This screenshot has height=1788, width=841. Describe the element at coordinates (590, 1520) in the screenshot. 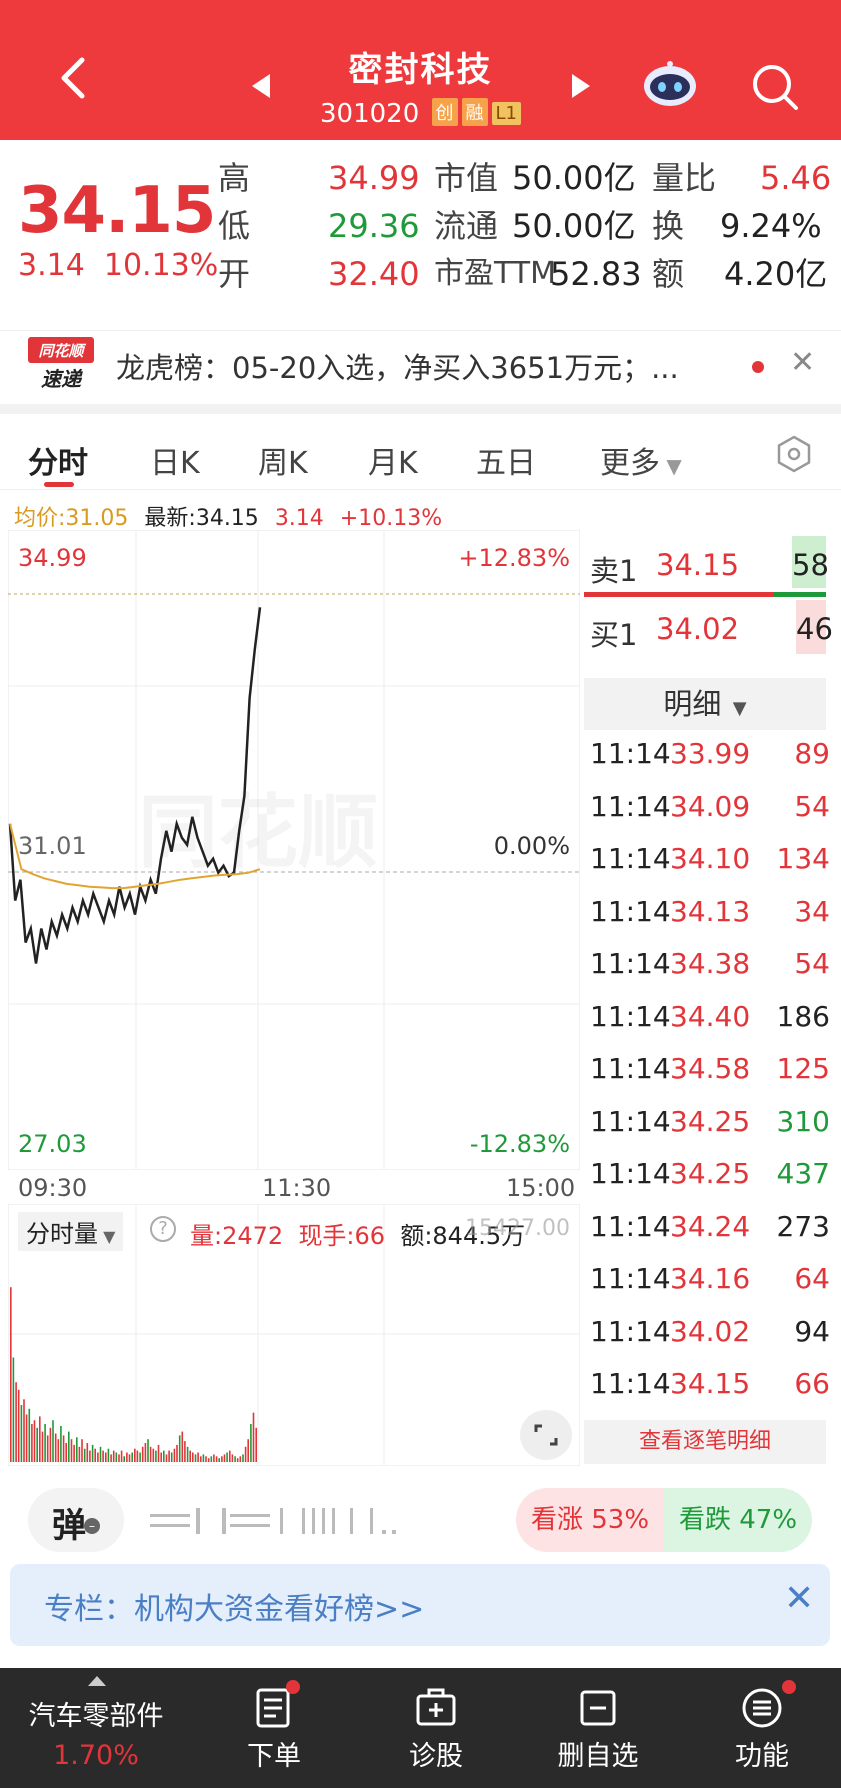

I see `vote-bullish-button: 看涨 53%` at that location.